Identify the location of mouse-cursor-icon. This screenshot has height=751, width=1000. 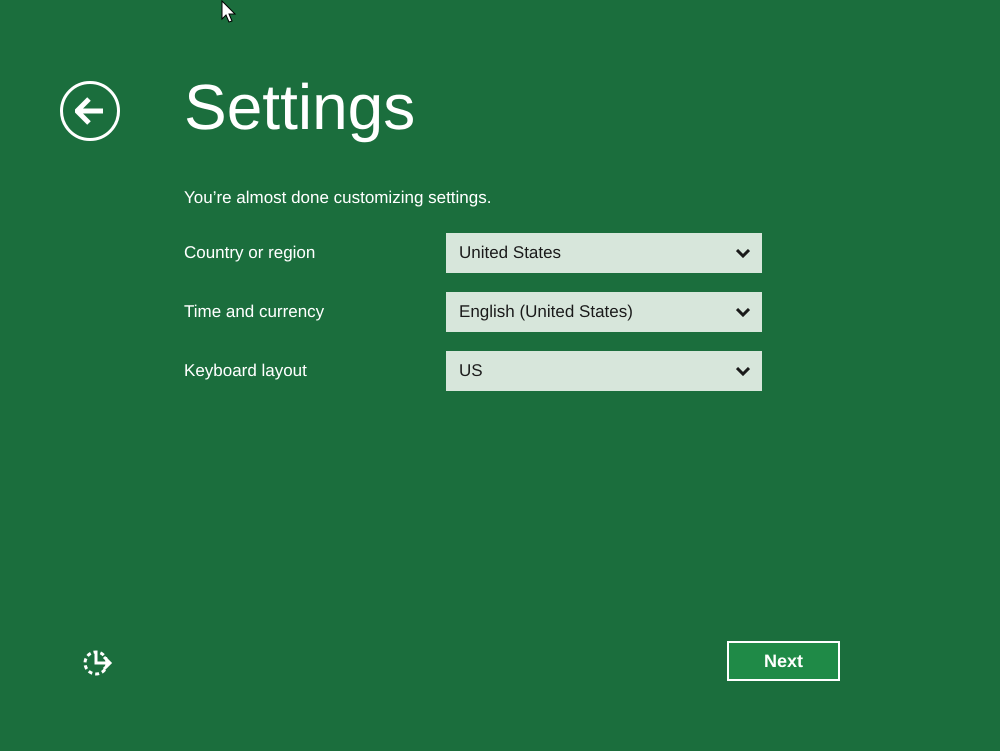
(229, 12).